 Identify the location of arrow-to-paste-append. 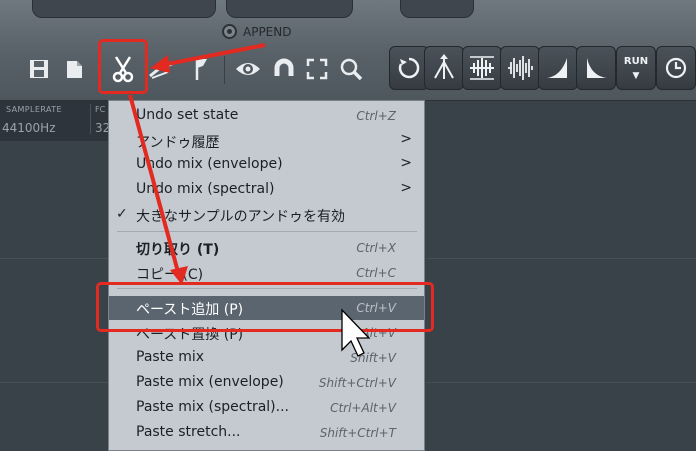
(154, 183).